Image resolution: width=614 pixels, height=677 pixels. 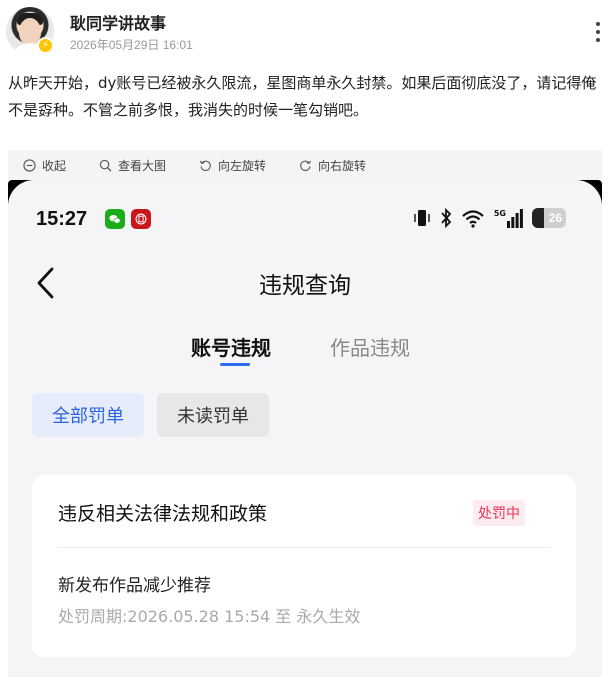 What do you see at coordinates (422, 218) in the screenshot?
I see `vibrate-icon` at bounding box center [422, 218].